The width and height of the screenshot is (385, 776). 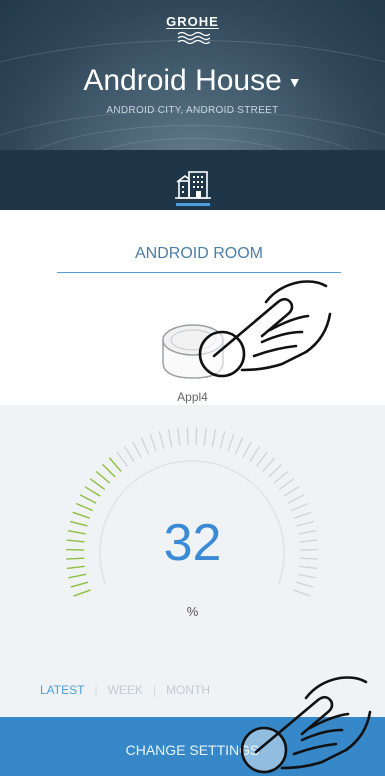 I want to click on appliance-label: Appl4, so click(x=192, y=397).